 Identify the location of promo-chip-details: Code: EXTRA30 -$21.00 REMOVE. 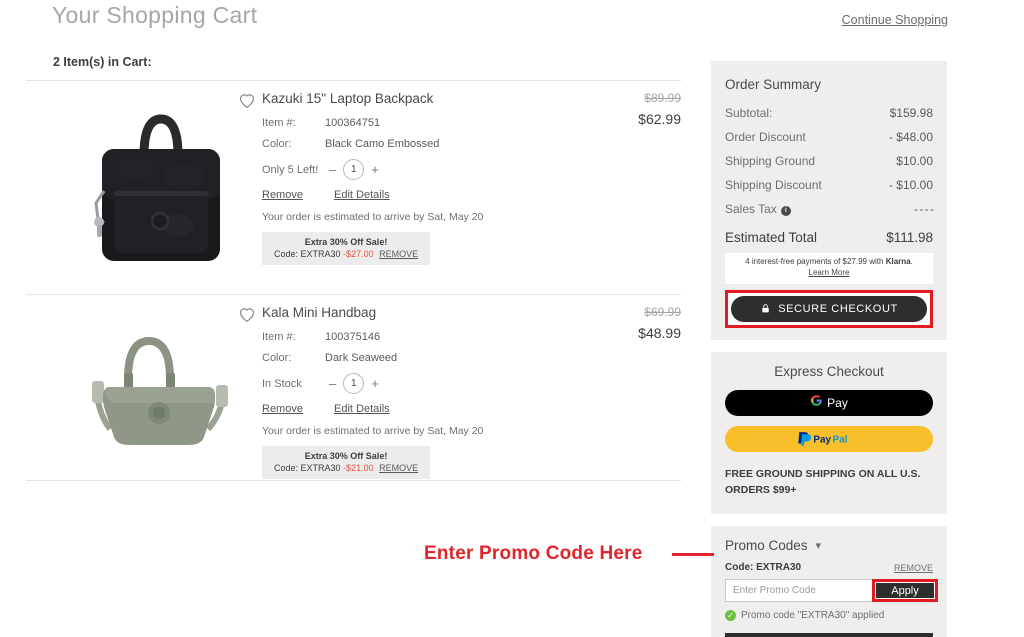
(346, 468).